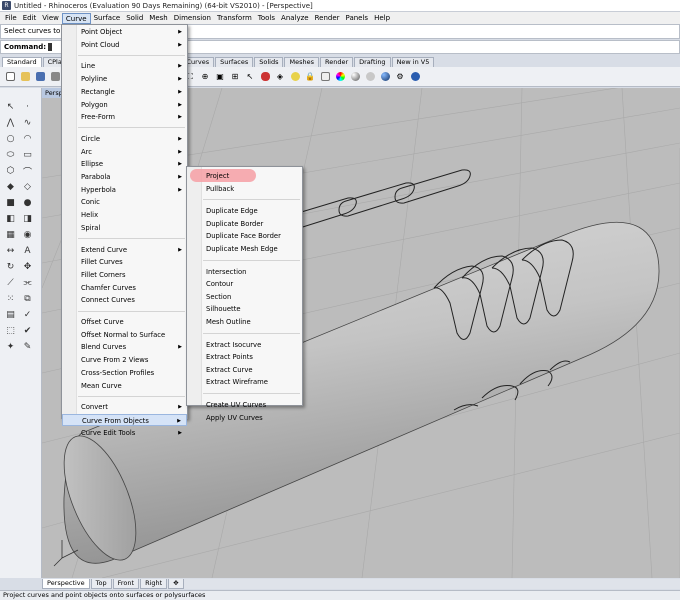 Image resolution: width=680 pixels, height=600 pixels. I want to click on menu-transform: Transform, so click(234, 18).